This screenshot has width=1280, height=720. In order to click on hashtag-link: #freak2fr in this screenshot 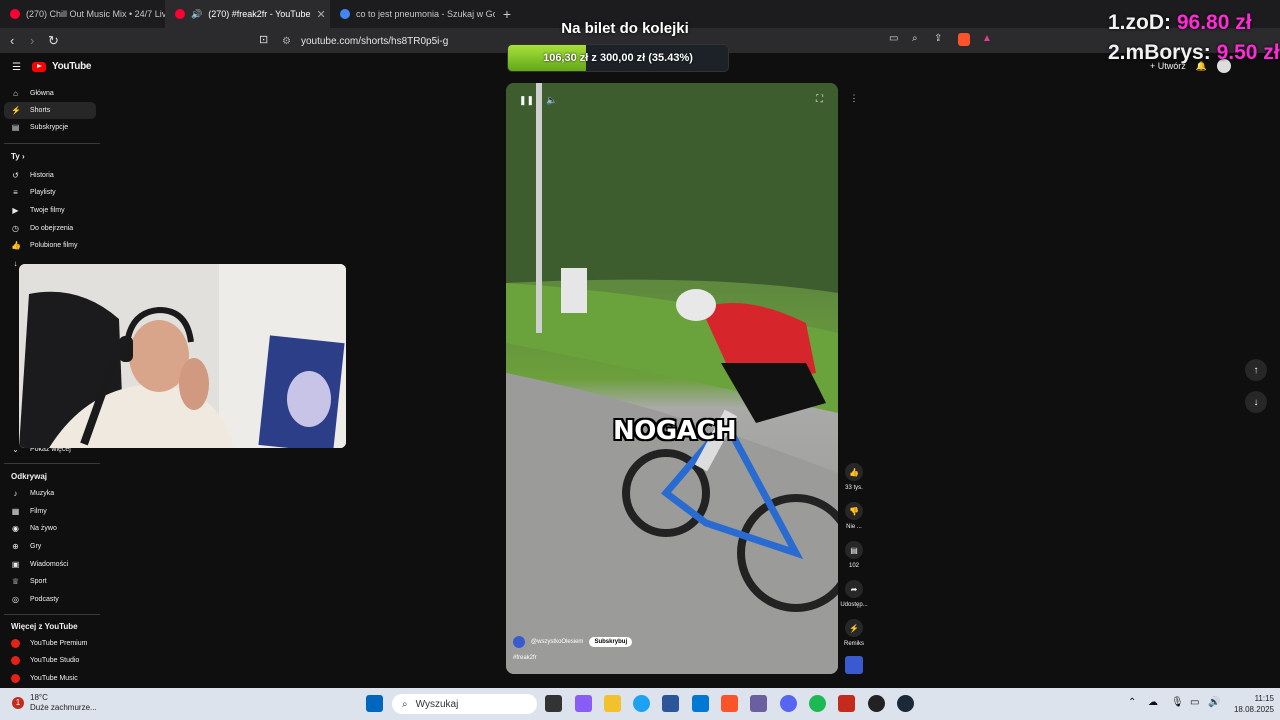, I will do `click(525, 658)`.